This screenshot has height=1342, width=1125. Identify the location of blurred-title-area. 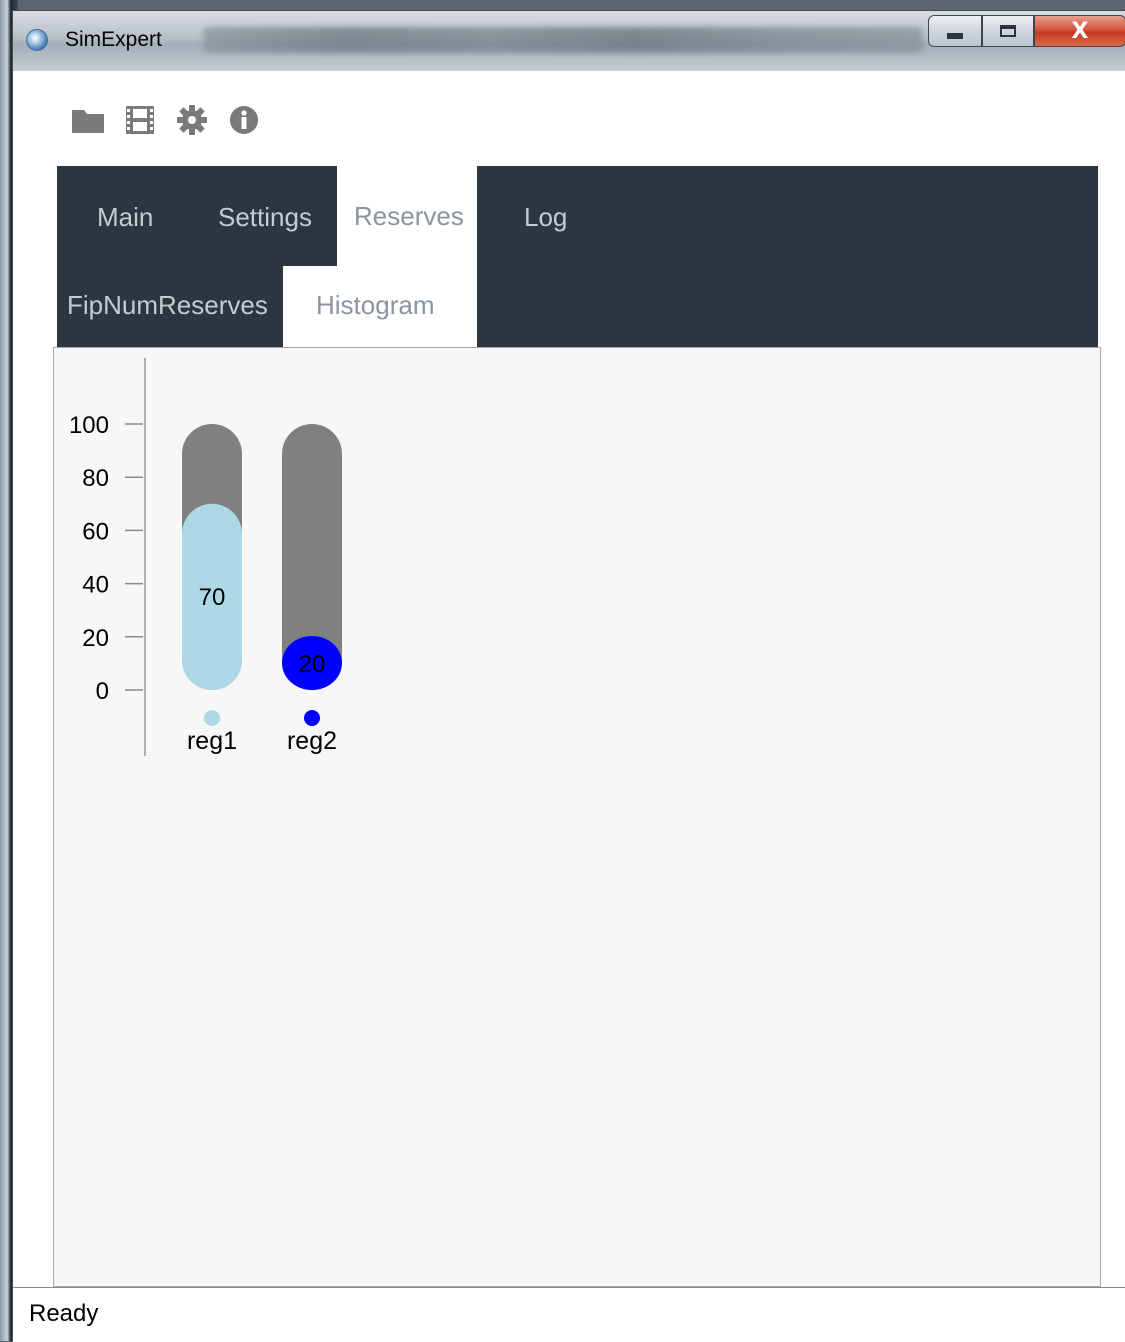
(563, 40).